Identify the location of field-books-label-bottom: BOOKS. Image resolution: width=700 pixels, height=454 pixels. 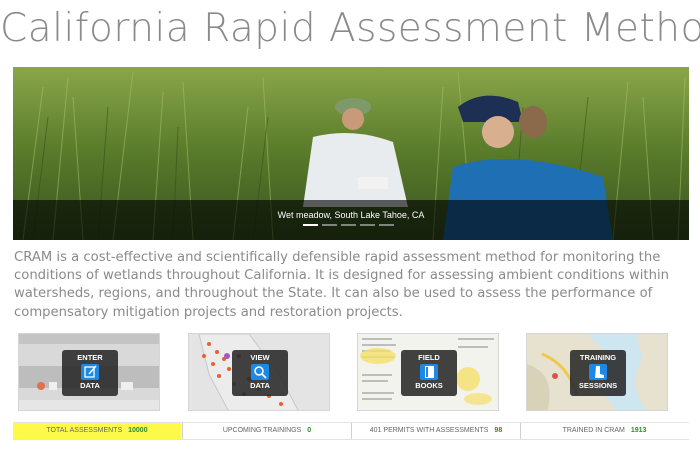
(429, 385).